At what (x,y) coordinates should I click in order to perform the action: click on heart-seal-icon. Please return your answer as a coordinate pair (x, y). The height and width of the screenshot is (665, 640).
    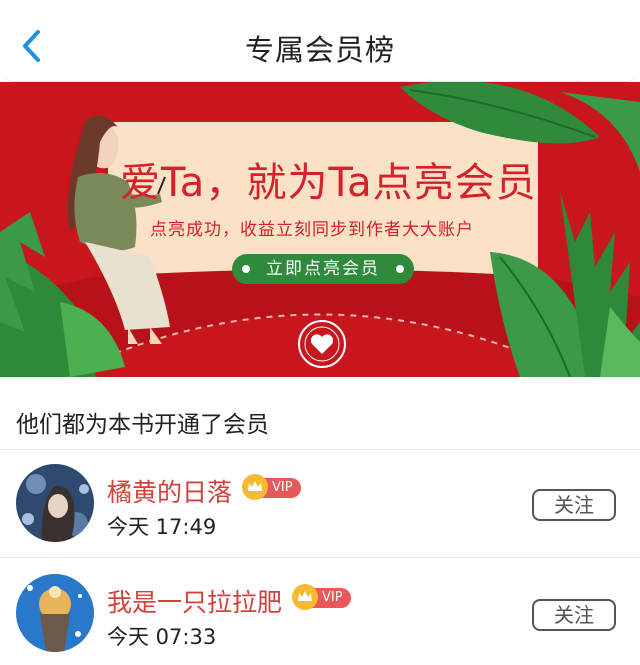
    Looking at the image, I should click on (322, 344).